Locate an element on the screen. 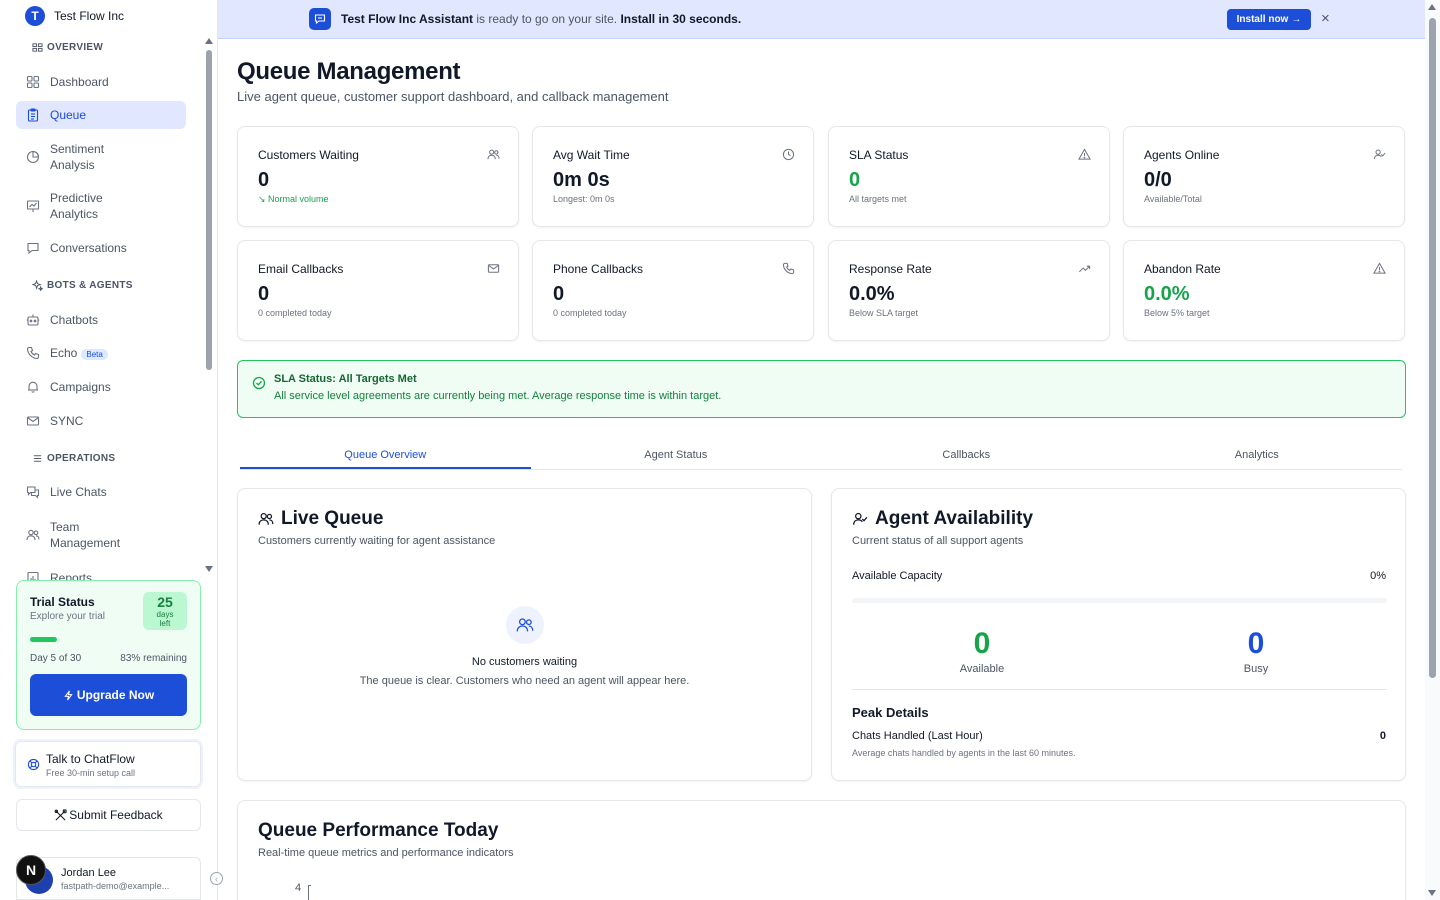 This screenshot has height=900, width=1440. sidebar-item-label: Live Chats is located at coordinates (78, 492).